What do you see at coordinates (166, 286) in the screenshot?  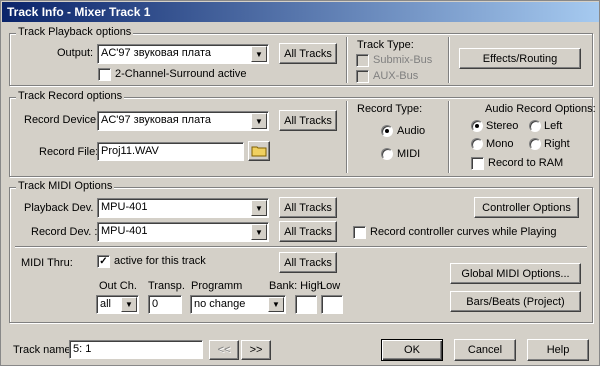 I see `transp-label: Transp.` at bounding box center [166, 286].